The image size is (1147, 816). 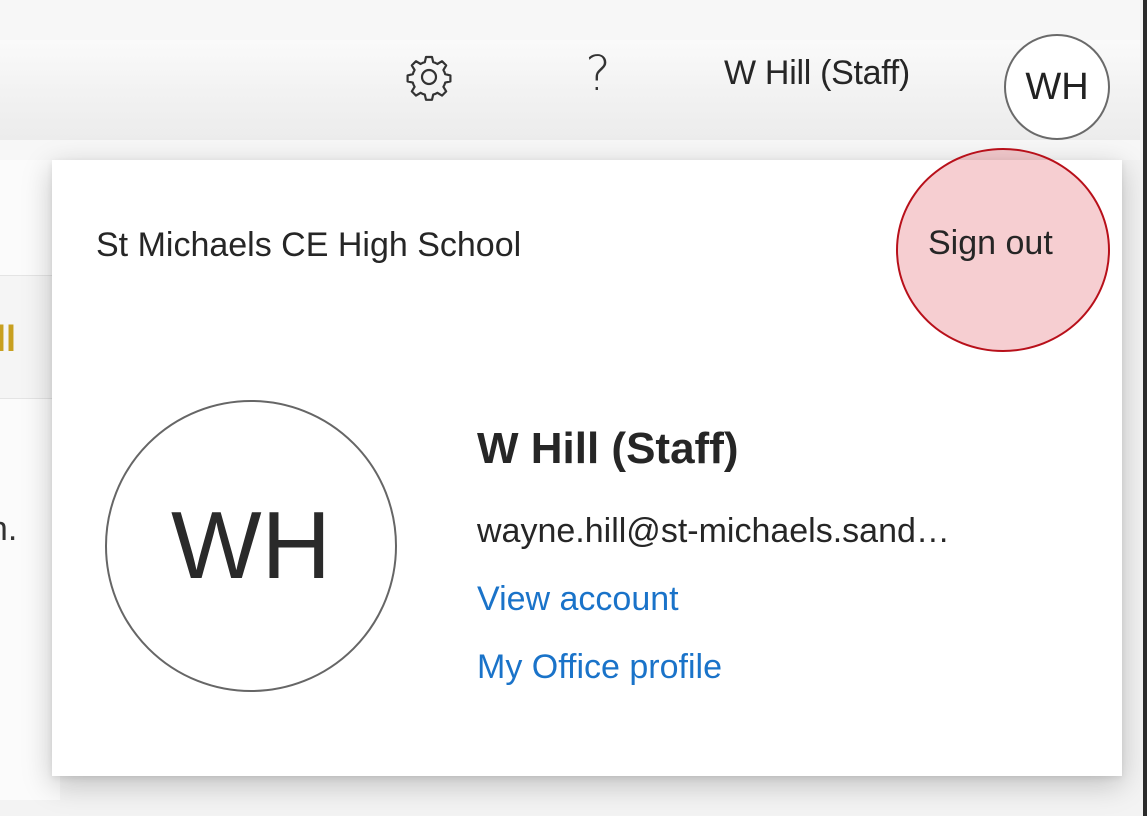 I want to click on help-icon: ?, so click(x=598, y=74).